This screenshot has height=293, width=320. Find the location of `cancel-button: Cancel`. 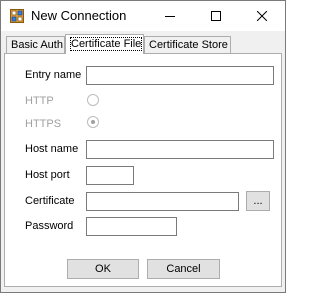

cancel-button: Cancel is located at coordinates (183, 269).